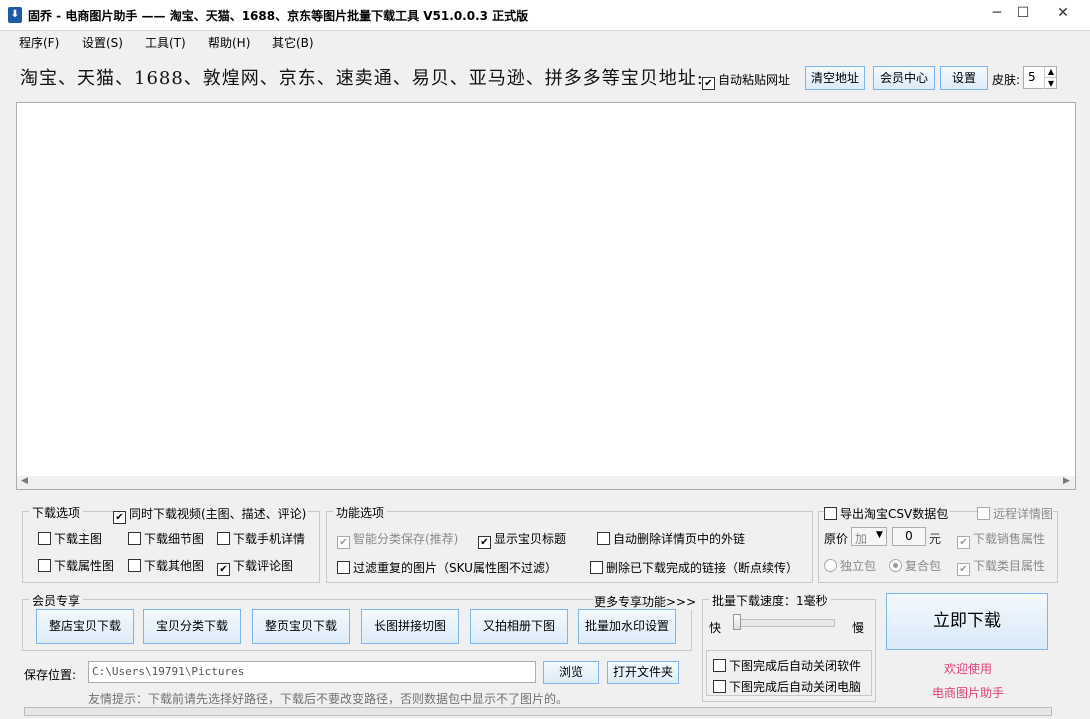 Image resolution: width=1090 pixels, height=719 pixels. I want to click on auto-paste-checkbox: ✔ 自动粘贴网址, so click(746, 80).